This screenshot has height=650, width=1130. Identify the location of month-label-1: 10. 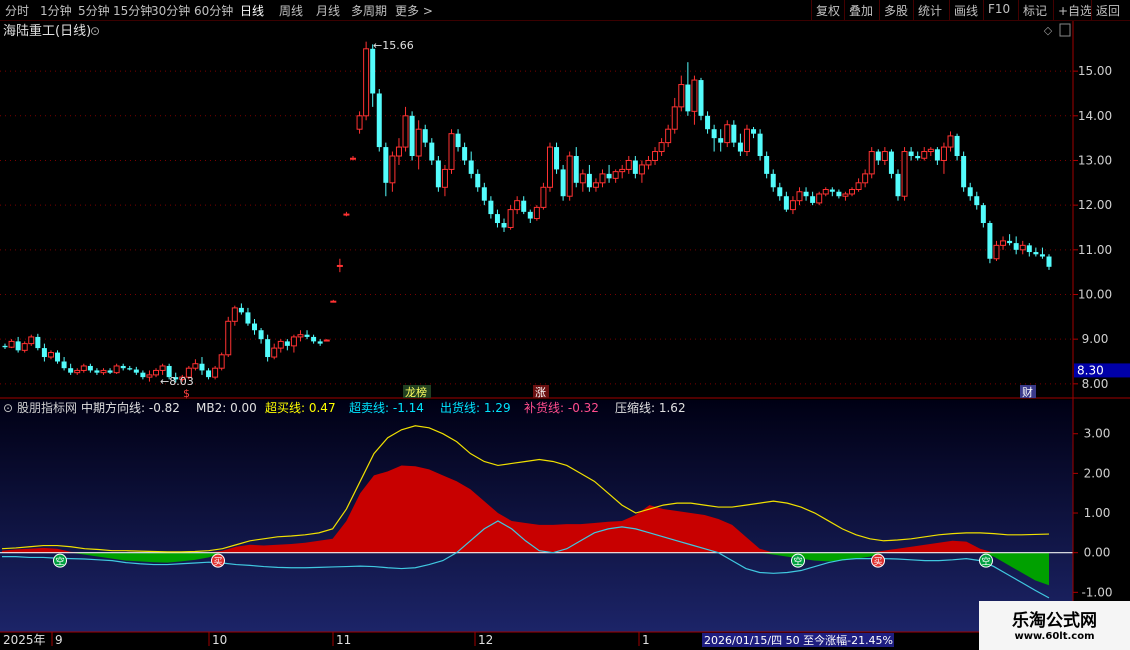
(219, 640).